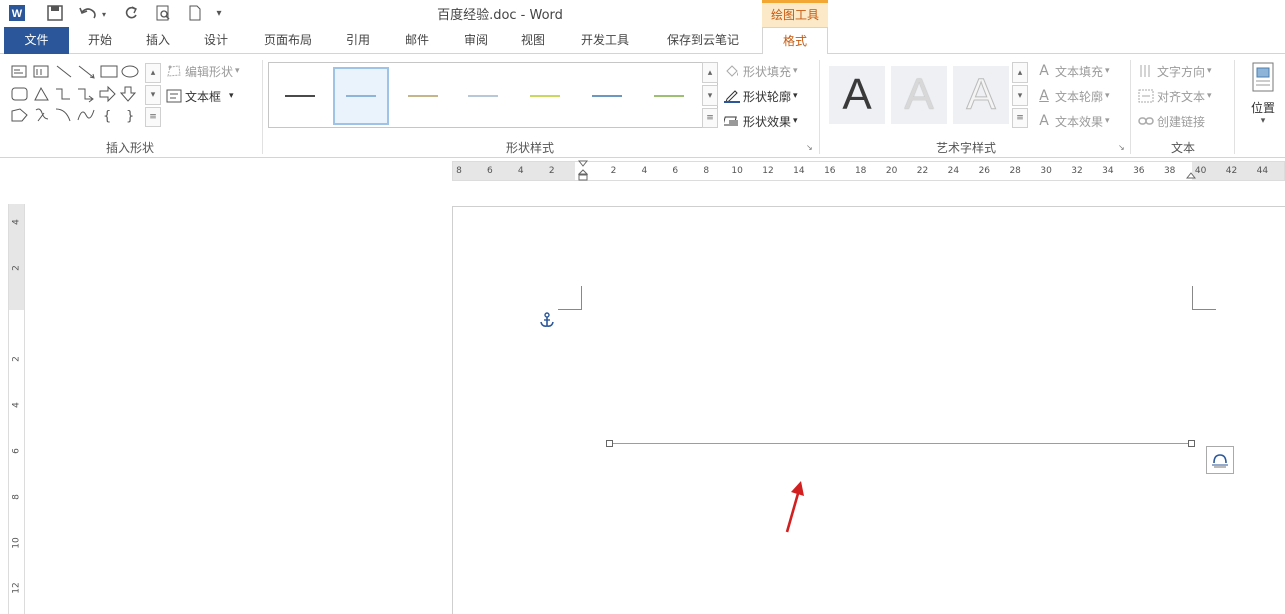  I want to click on create-link-label: 创建链接, so click(1181, 121).